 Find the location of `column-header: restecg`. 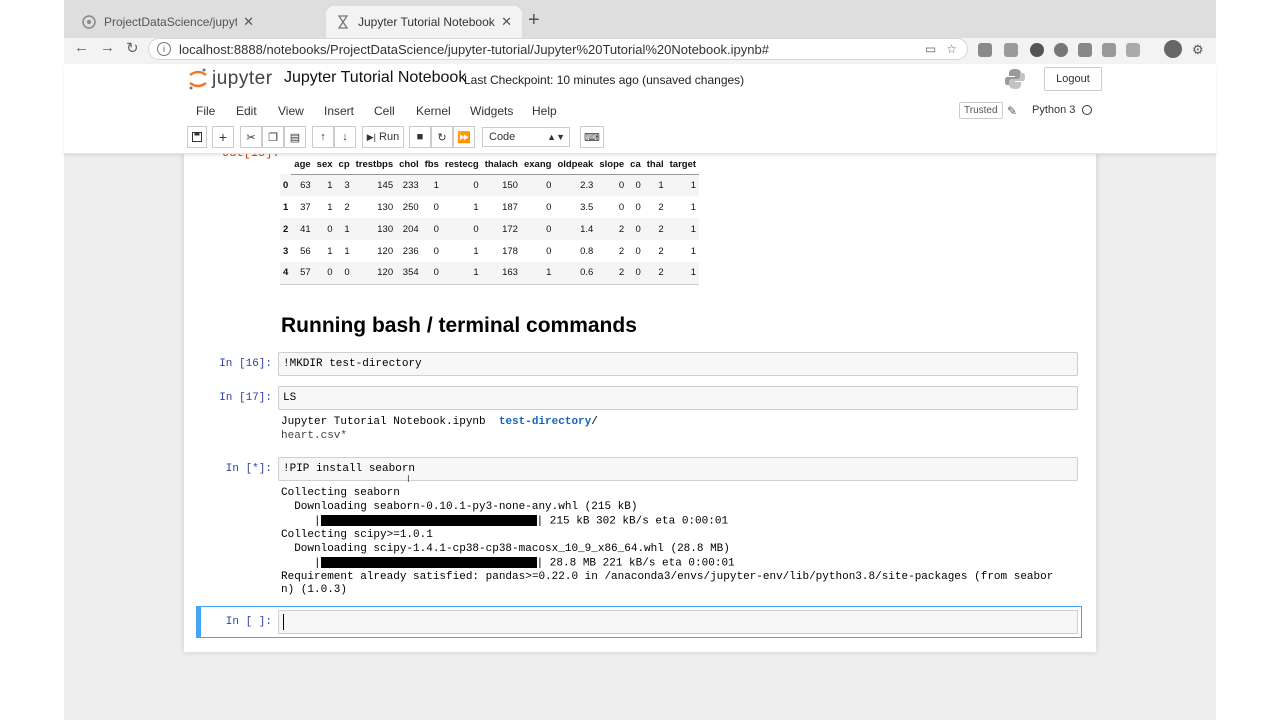

column-header: restecg is located at coordinates (461, 165).